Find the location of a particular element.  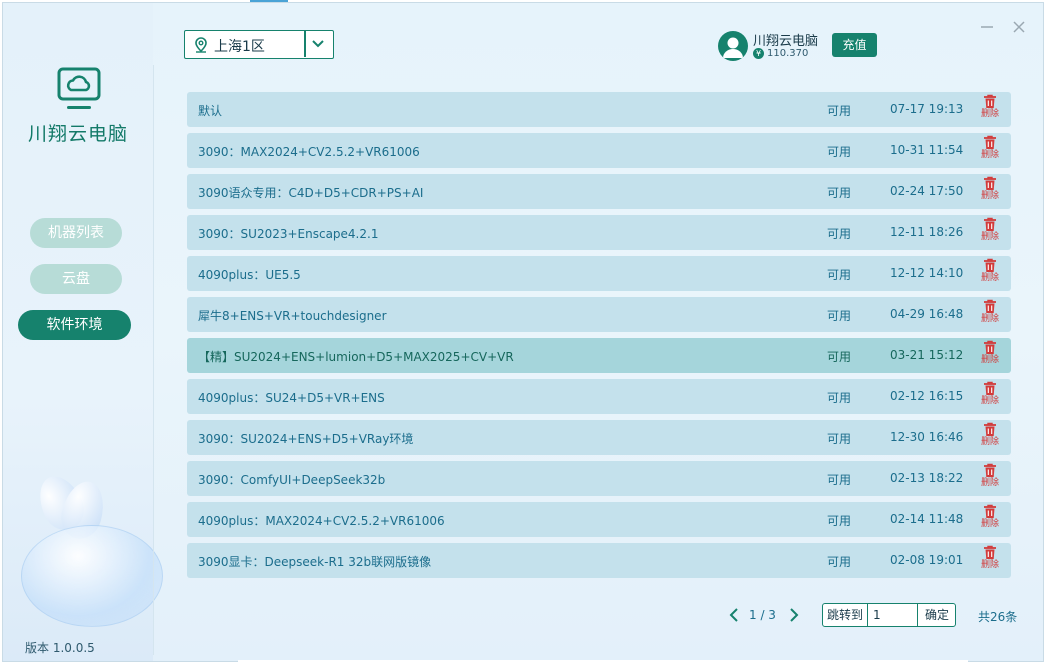

environment-row: 4090plus：SU24+D5+VR+ENS 可用 02-12 16:15 删除 is located at coordinates (599, 396).